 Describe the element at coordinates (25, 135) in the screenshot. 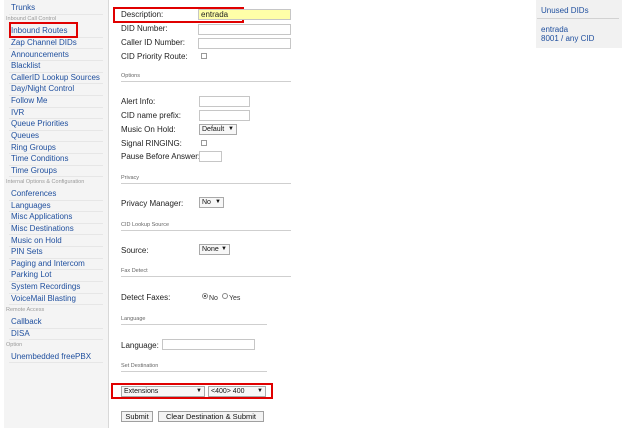

I see `sidebar-item: Queues` at that location.